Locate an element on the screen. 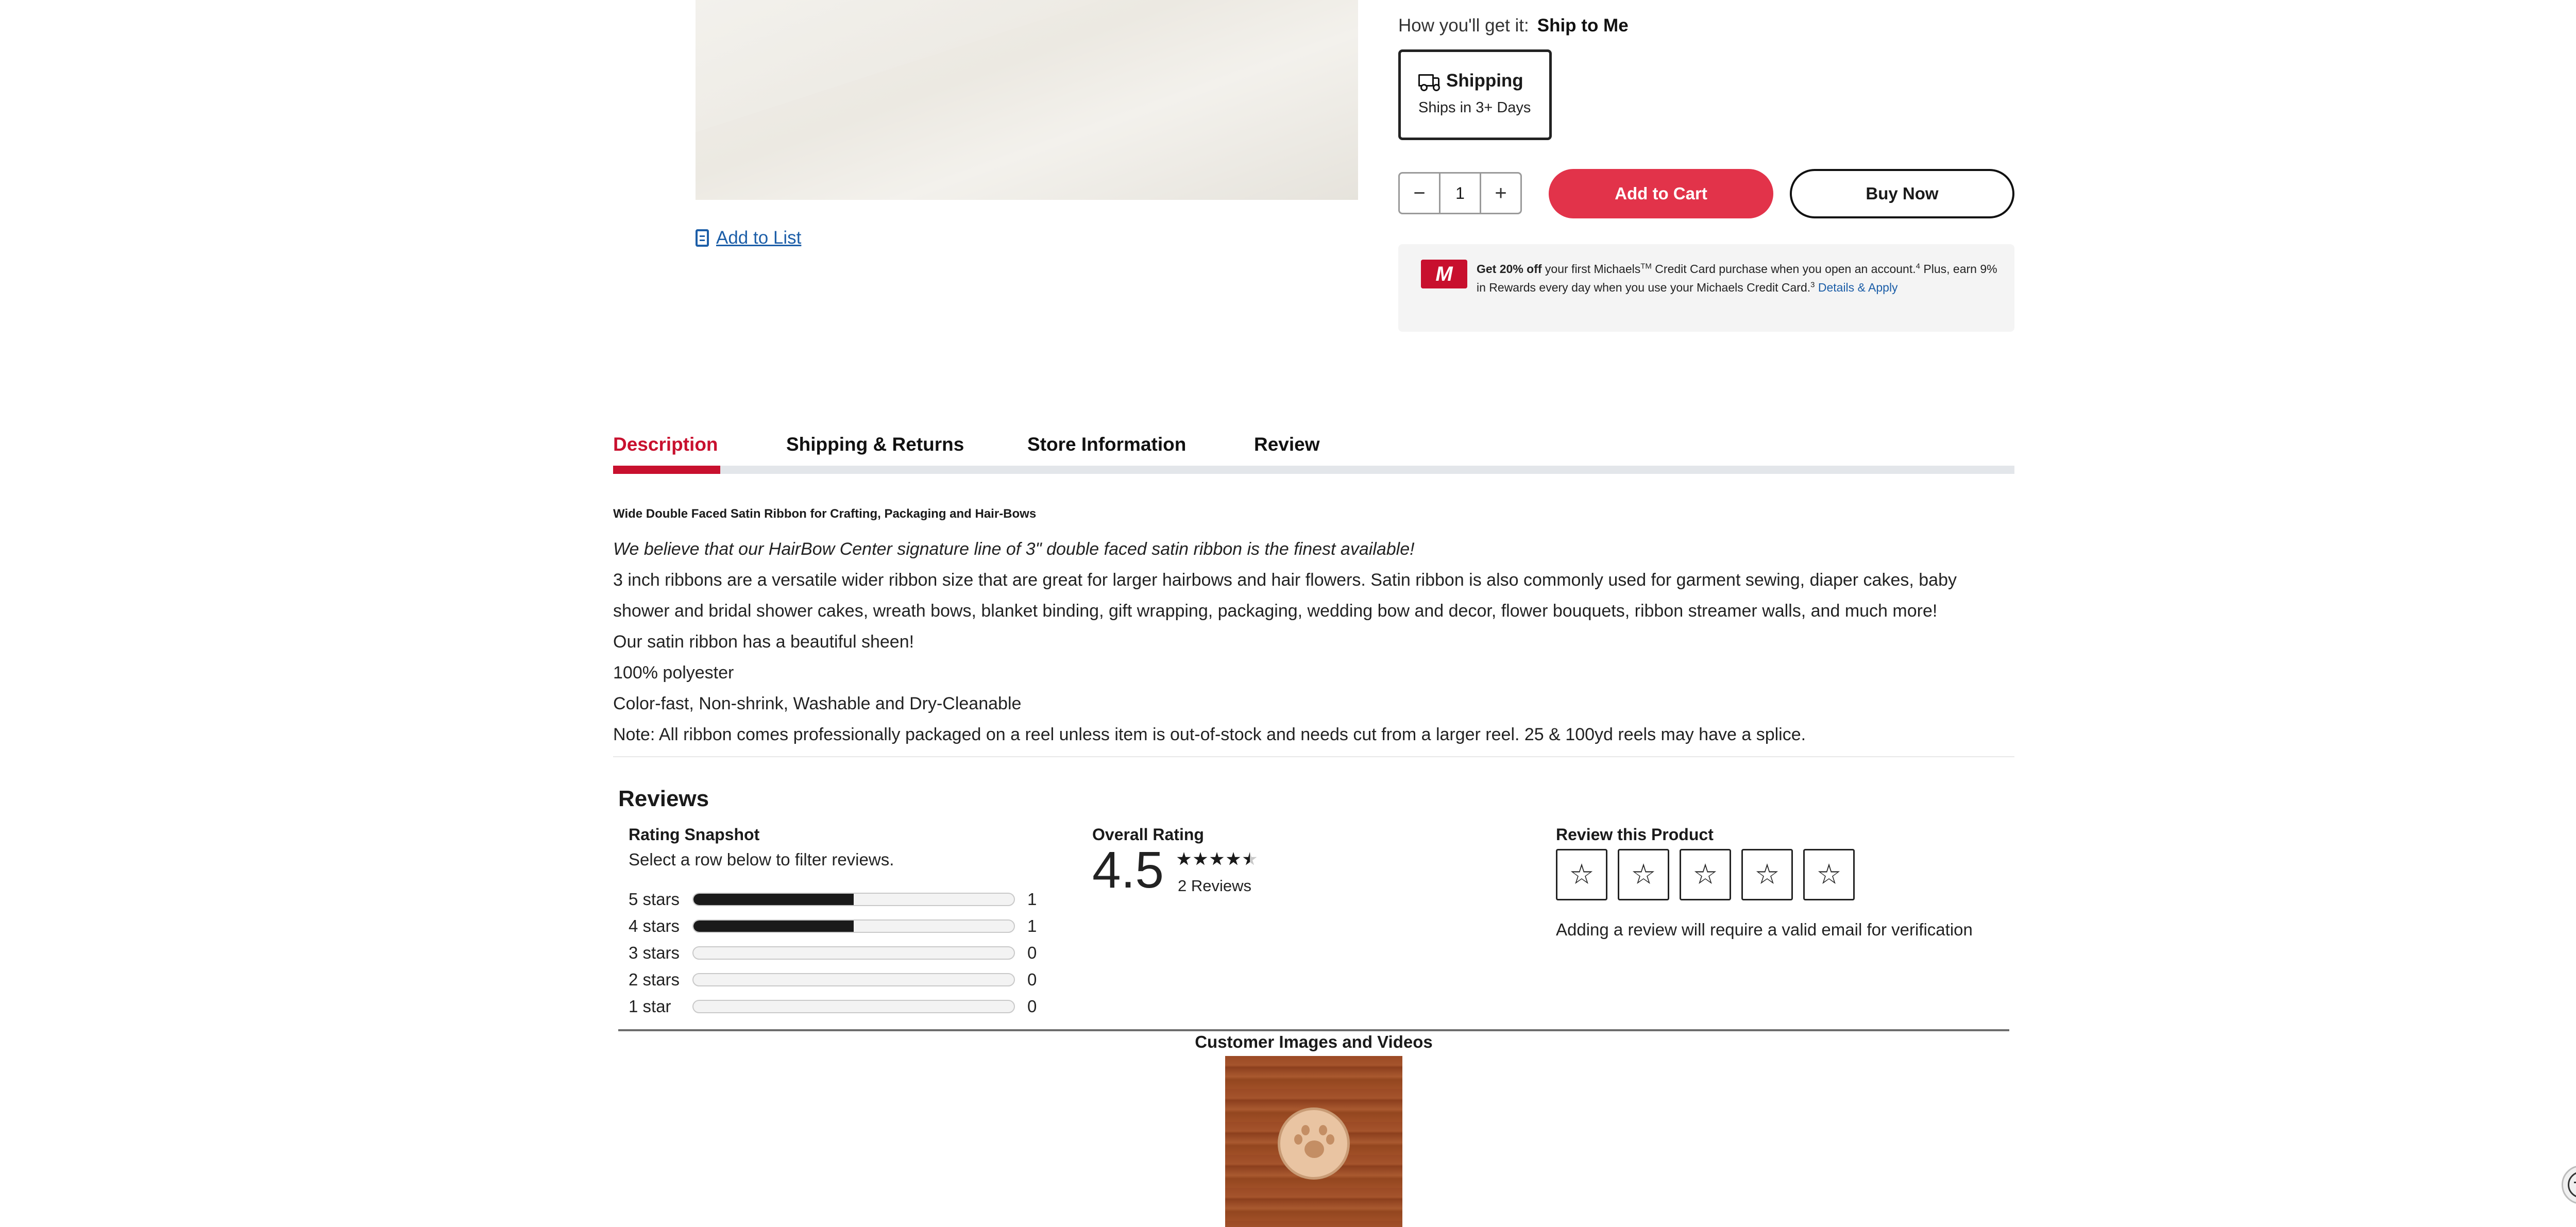 The height and width of the screenshot is (1227, 2576). overall-rating-value: 4.5 is located at coordinates (1128, 870).